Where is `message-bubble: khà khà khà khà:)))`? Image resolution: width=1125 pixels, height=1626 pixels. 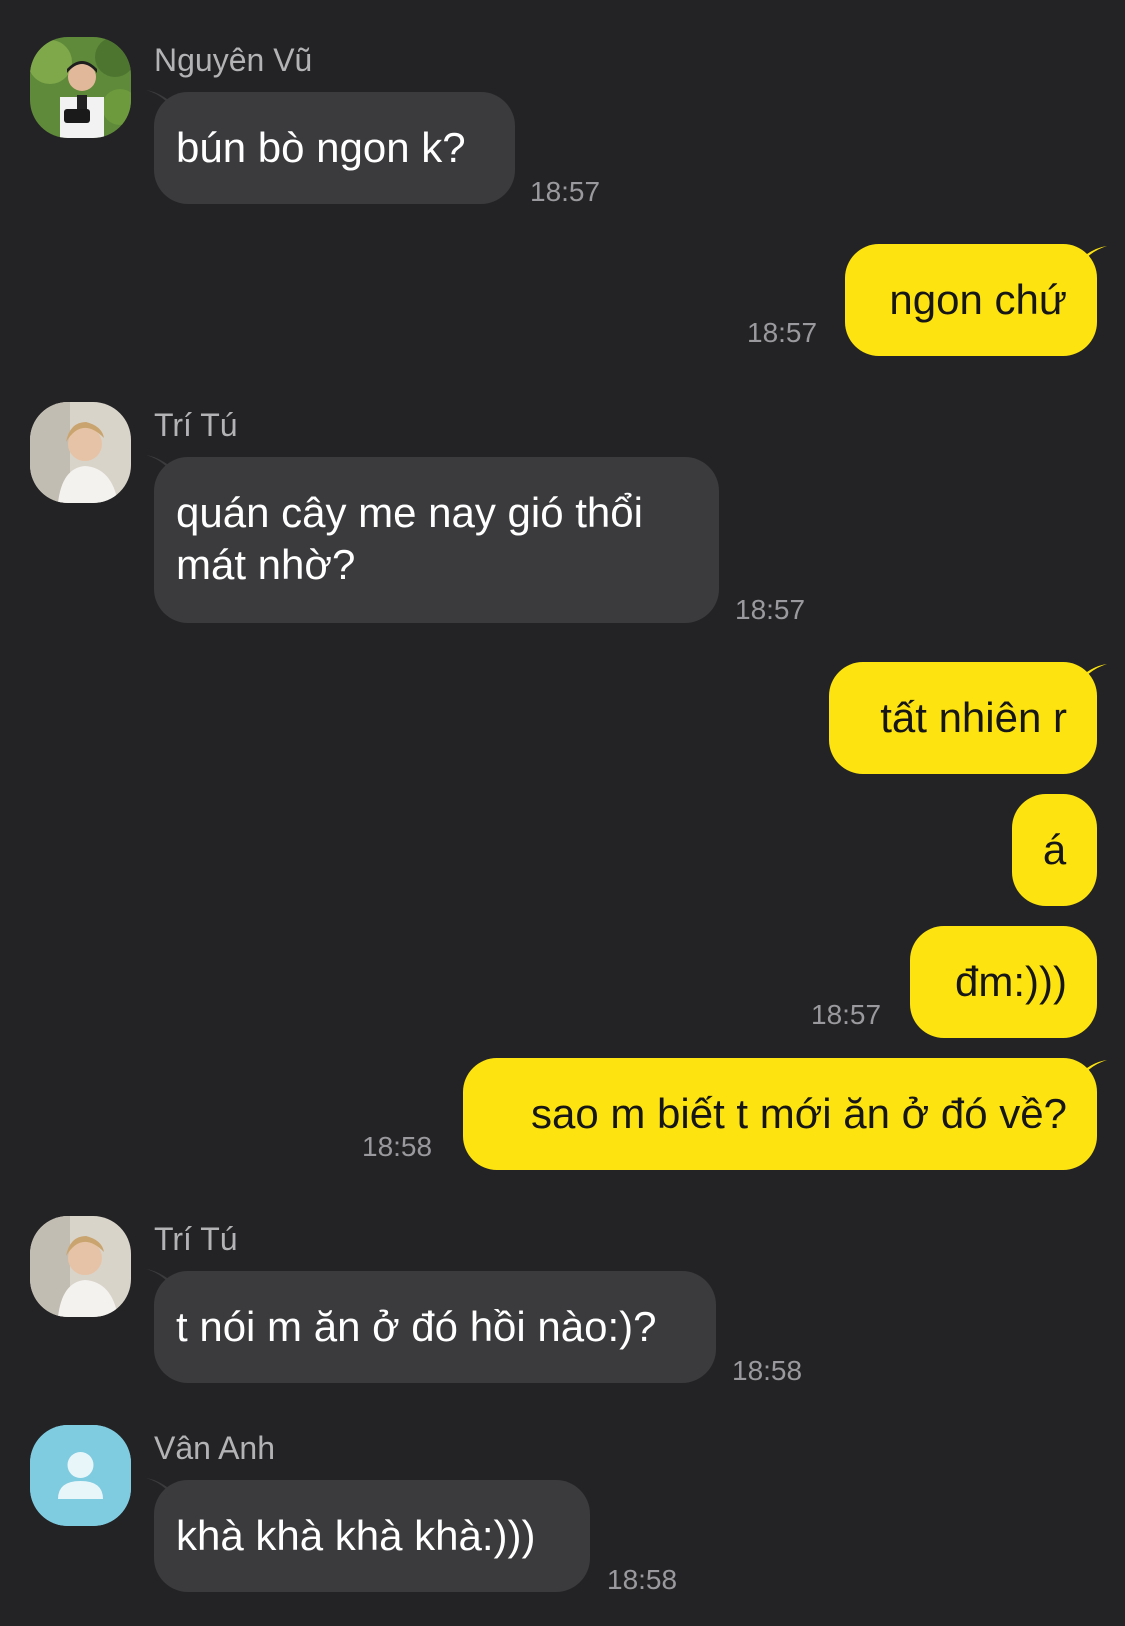 message-bubble: khà khà khà khà:))) is located at coordinates (372, 1536).